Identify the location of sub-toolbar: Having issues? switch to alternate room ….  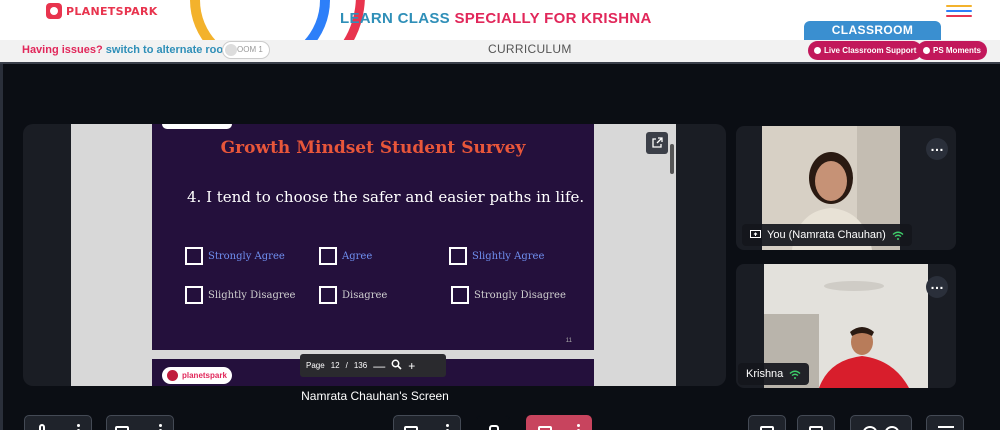
(500, 51).